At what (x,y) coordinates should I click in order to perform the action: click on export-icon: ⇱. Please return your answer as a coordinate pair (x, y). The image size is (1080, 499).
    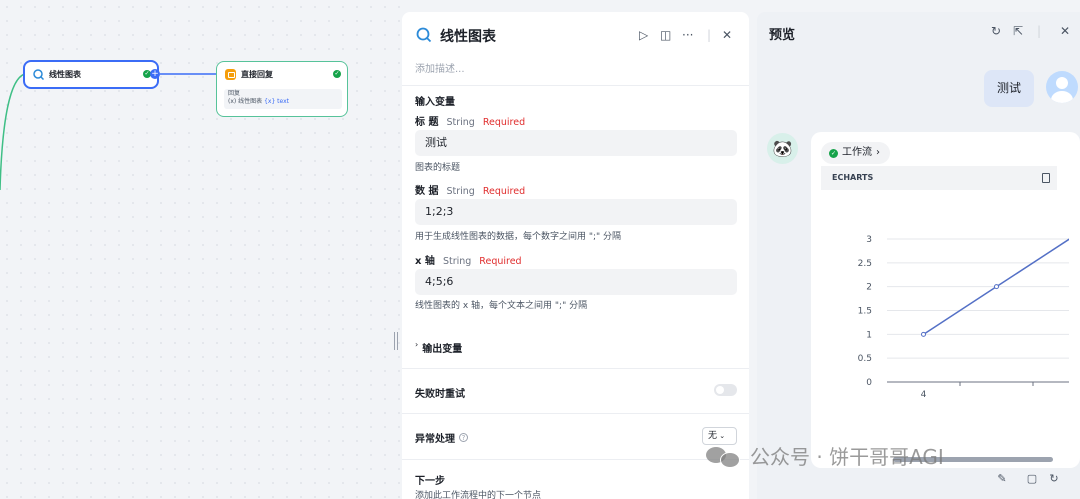
    Looking at the image, I should click on (1018, 31).